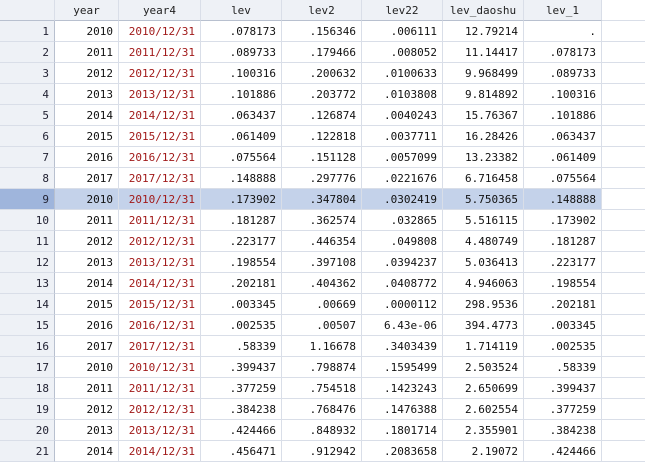 The width and height of the screenshot is (645, 462). Describe the element at coordinates (402, 10) in the screenshot. I see `column-header-lev22: lev22` at that location.